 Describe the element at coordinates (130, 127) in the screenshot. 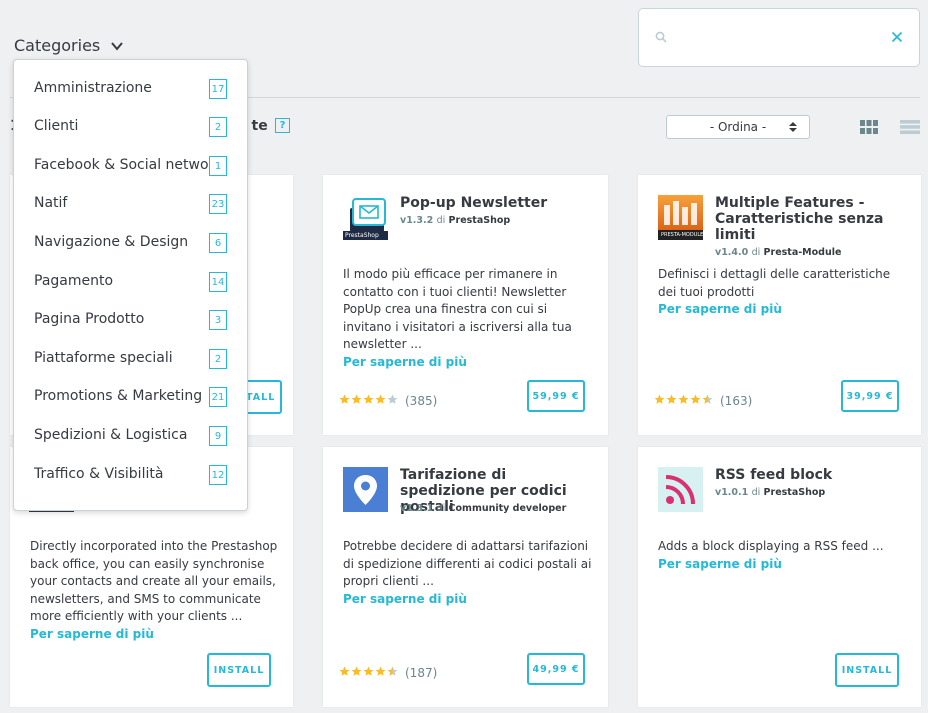

I see `category-item-clienti: Clienti 2` at that location.